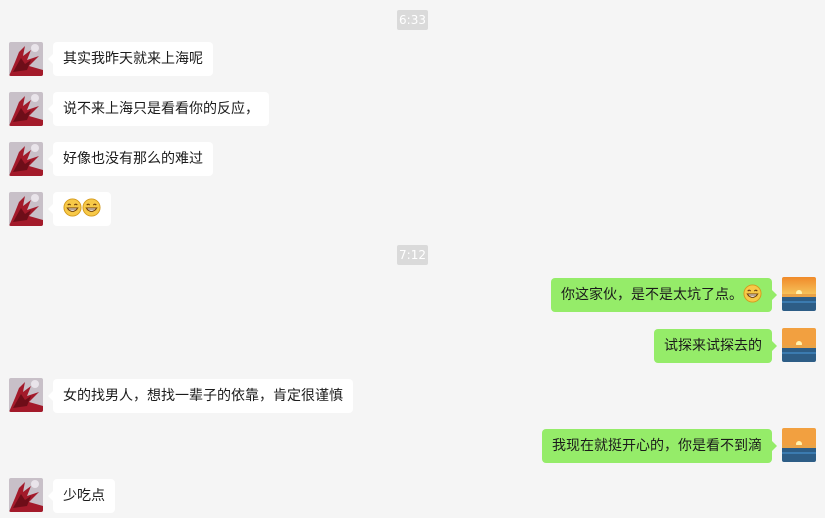 This screenshot has width=825, height=518. I want to click on message-text: 说不来上海只是看看你的反应，, so click(161, 109).